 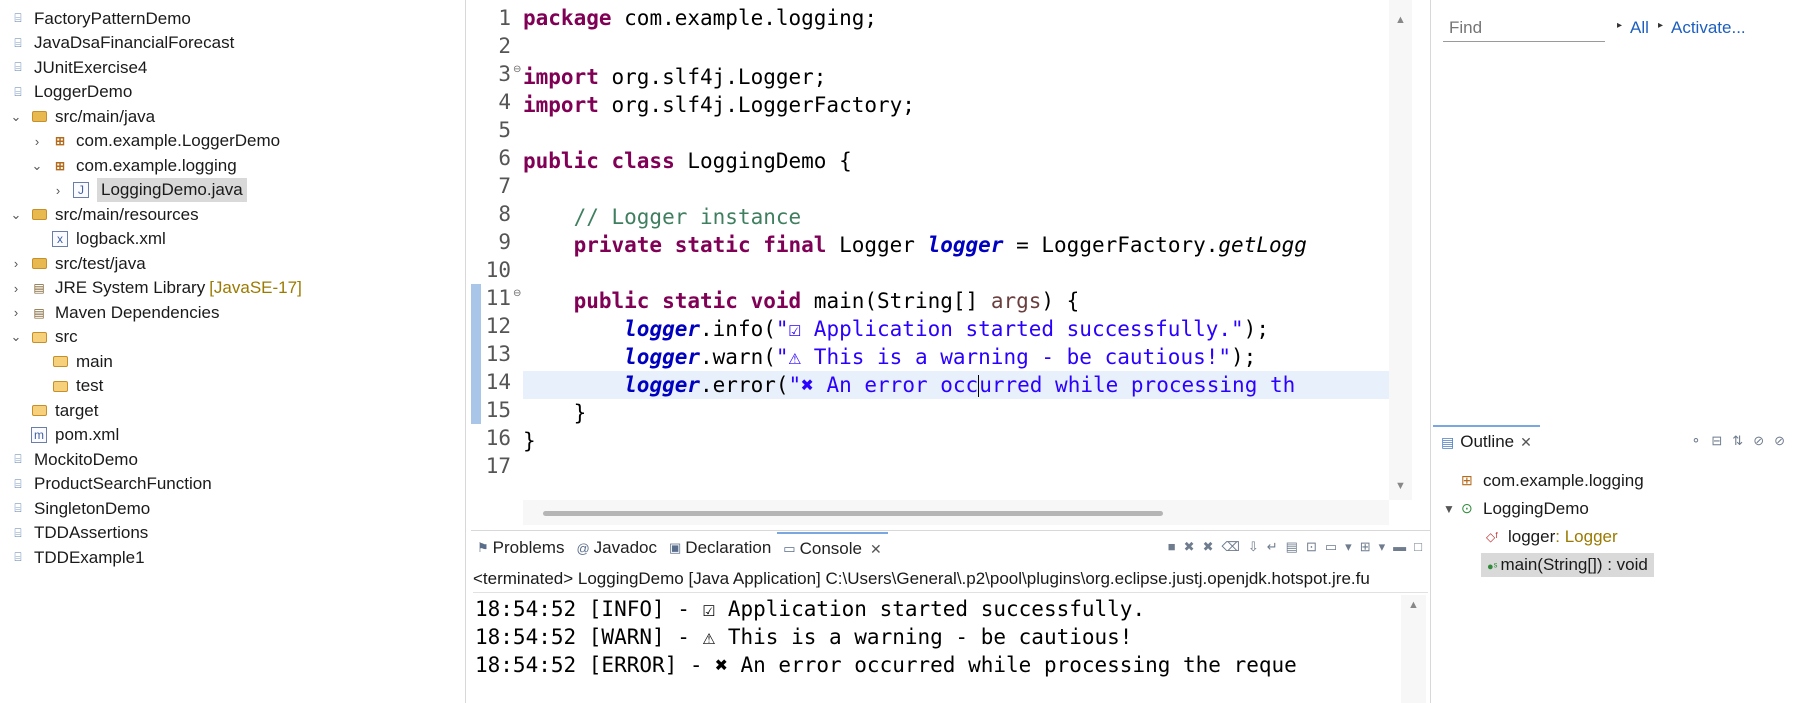 I want to click on tree-item: ⌄ ⊞ com.example.logging, so click(x=133, y=165).